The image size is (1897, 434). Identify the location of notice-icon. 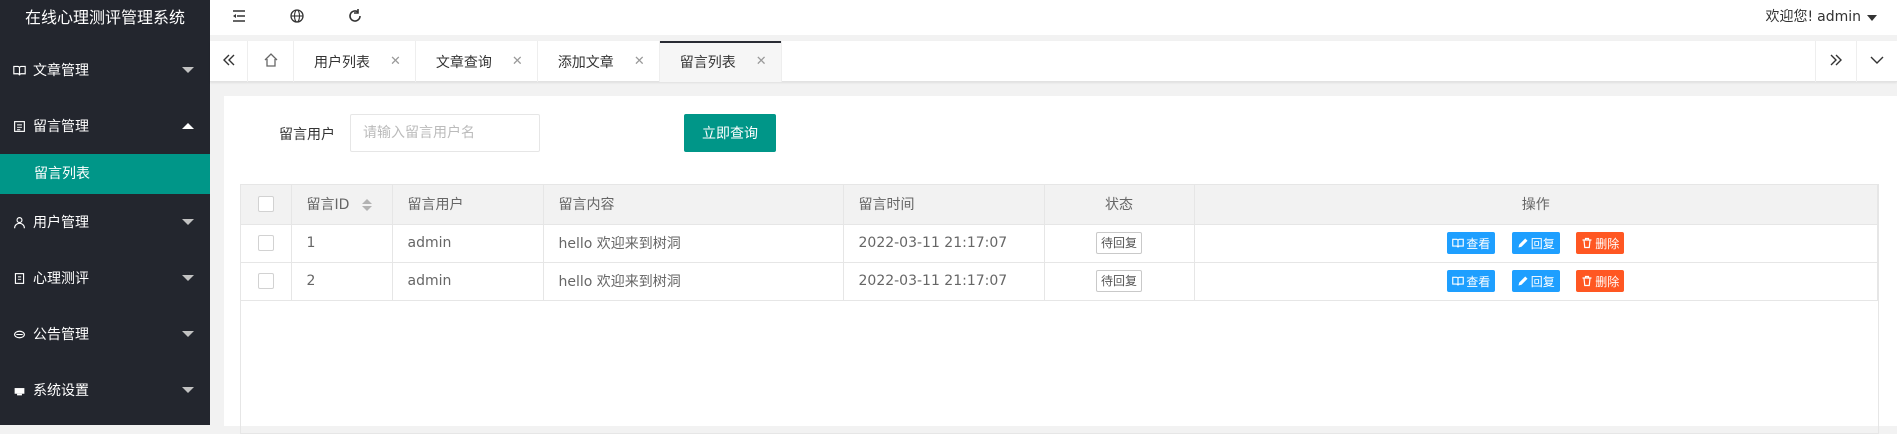
(19, 334).